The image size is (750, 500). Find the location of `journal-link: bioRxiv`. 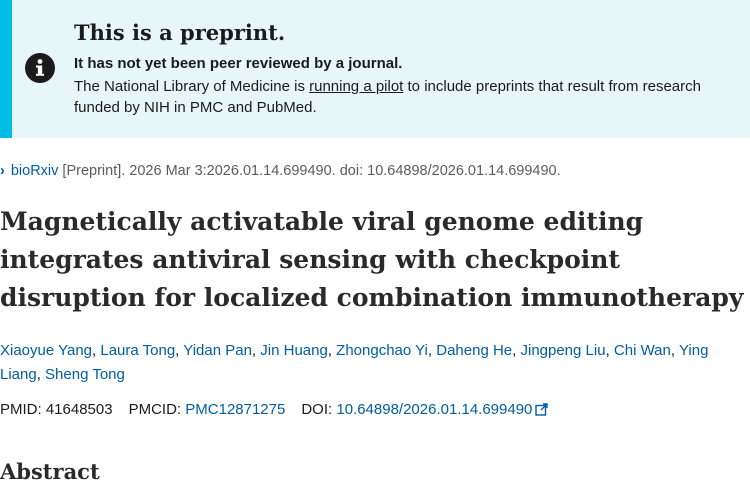

journal-link: bioRxiv is located at coordinates (35, 171).